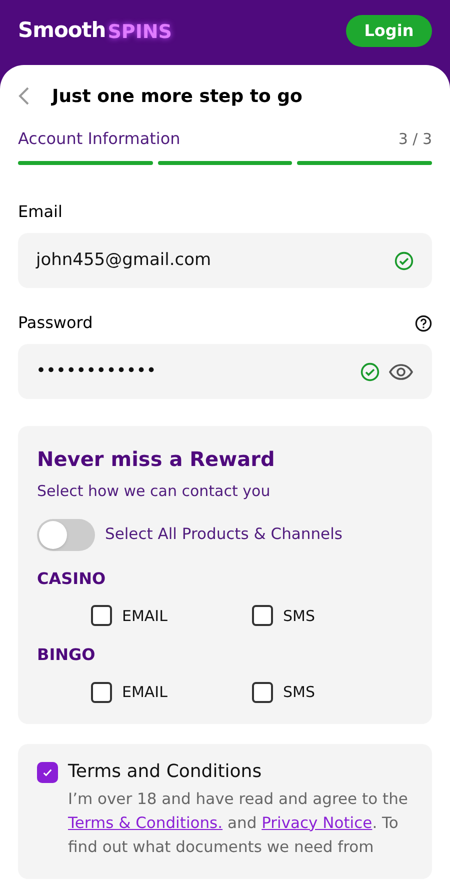 This screenshot has height=886, width=450. I want to click on step-label: Account Information, so click(99, 139).